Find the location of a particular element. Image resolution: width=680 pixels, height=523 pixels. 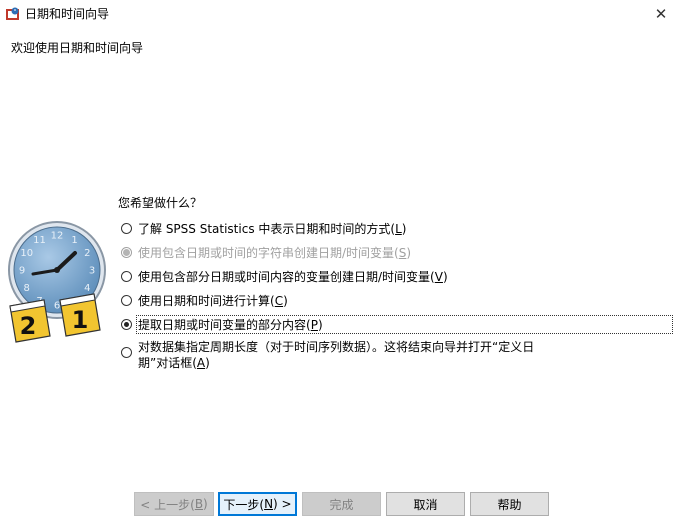

clock-numeral: 11 is located at coordinates (39, 240).